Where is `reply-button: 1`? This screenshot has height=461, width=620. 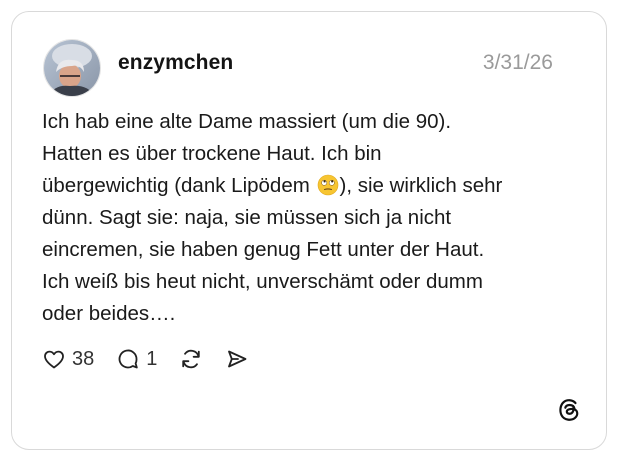 reply-button: 1 is located at coordinates (136, 359).